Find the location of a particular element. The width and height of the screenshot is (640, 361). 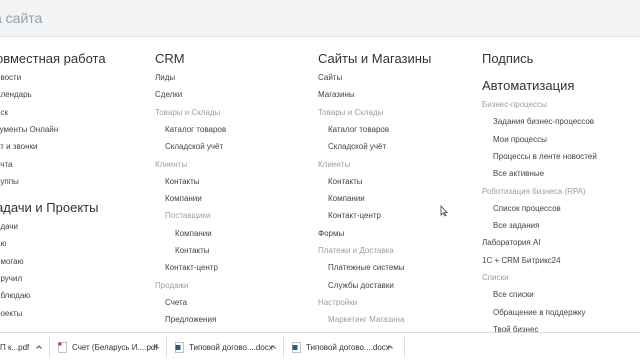

menu-item: Мои процессы is located at coordinates (520, 140).